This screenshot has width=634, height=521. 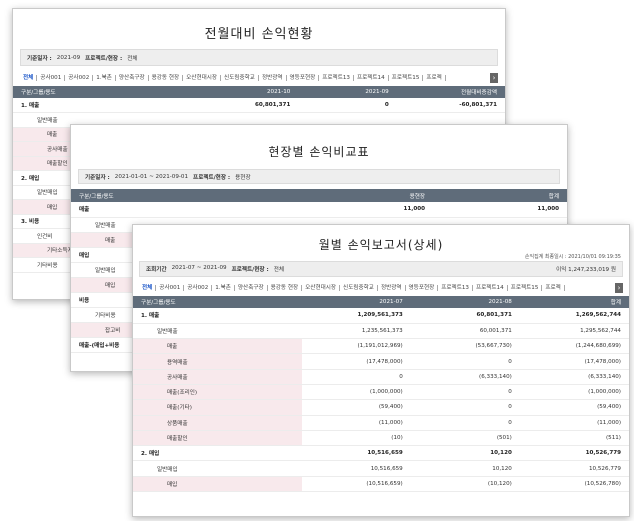 I want to click on card1-tab: 1.북촌, so click(x=104, y=77).